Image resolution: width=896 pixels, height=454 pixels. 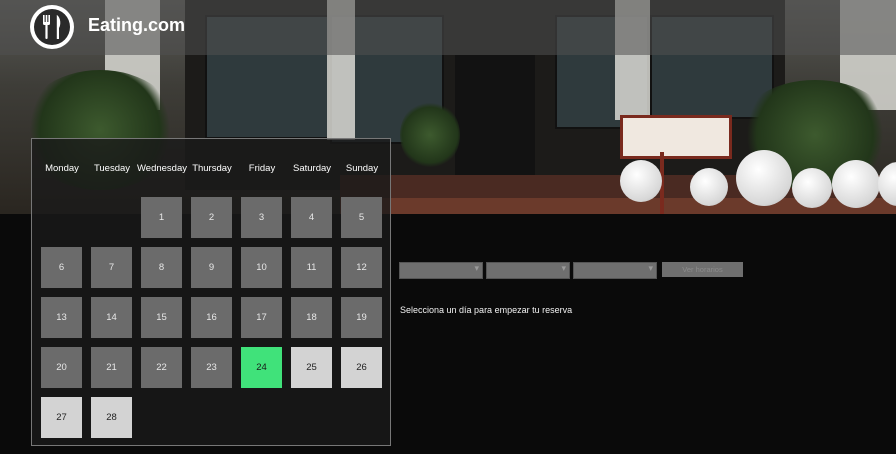 I want to click on calendar-day: 14, so click(x=111, y=317).